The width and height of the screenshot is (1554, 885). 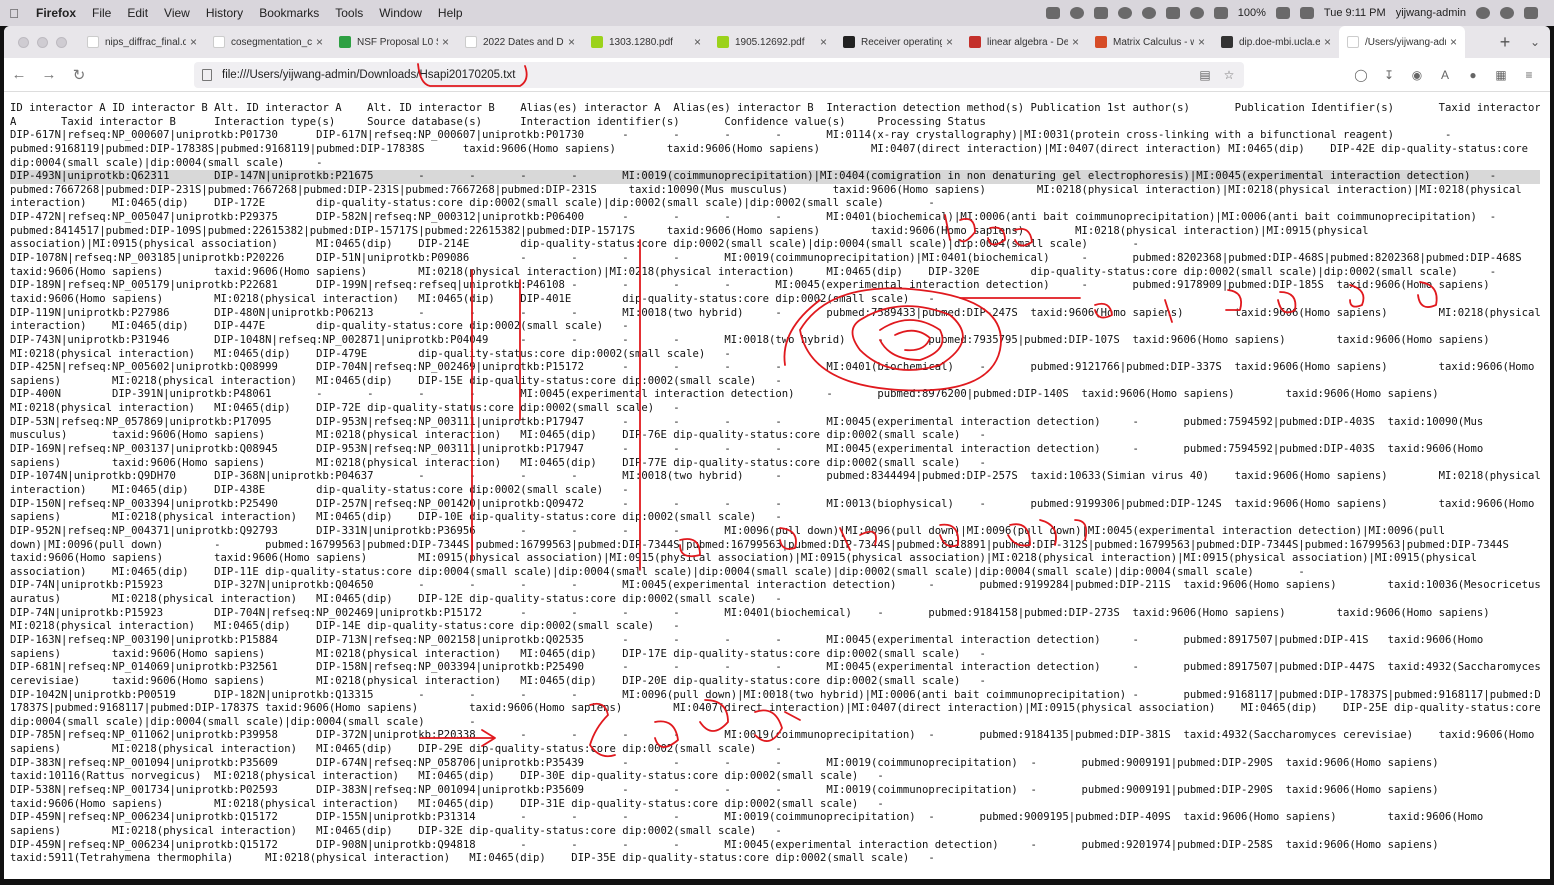 What do you see at coordinates (1417, 75) in the screenshot?
I see `extension-icon: ◉` at bounding box center [1417, 75].